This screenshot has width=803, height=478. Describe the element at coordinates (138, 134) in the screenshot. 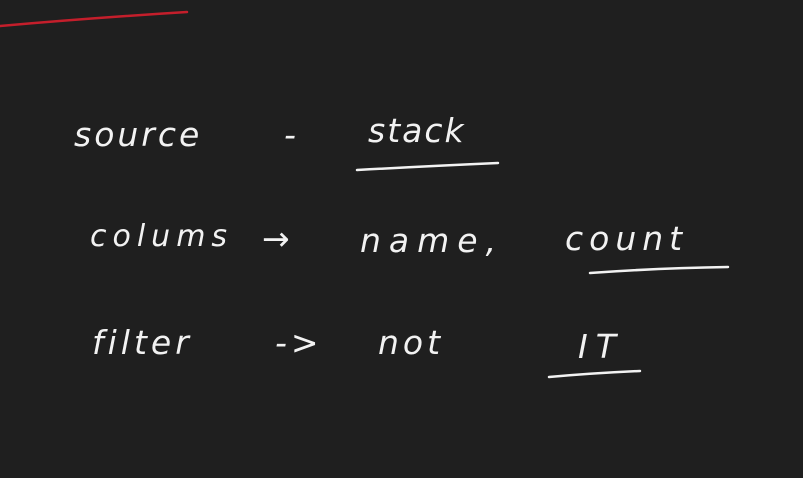

I see `line1-label: source` at that location.